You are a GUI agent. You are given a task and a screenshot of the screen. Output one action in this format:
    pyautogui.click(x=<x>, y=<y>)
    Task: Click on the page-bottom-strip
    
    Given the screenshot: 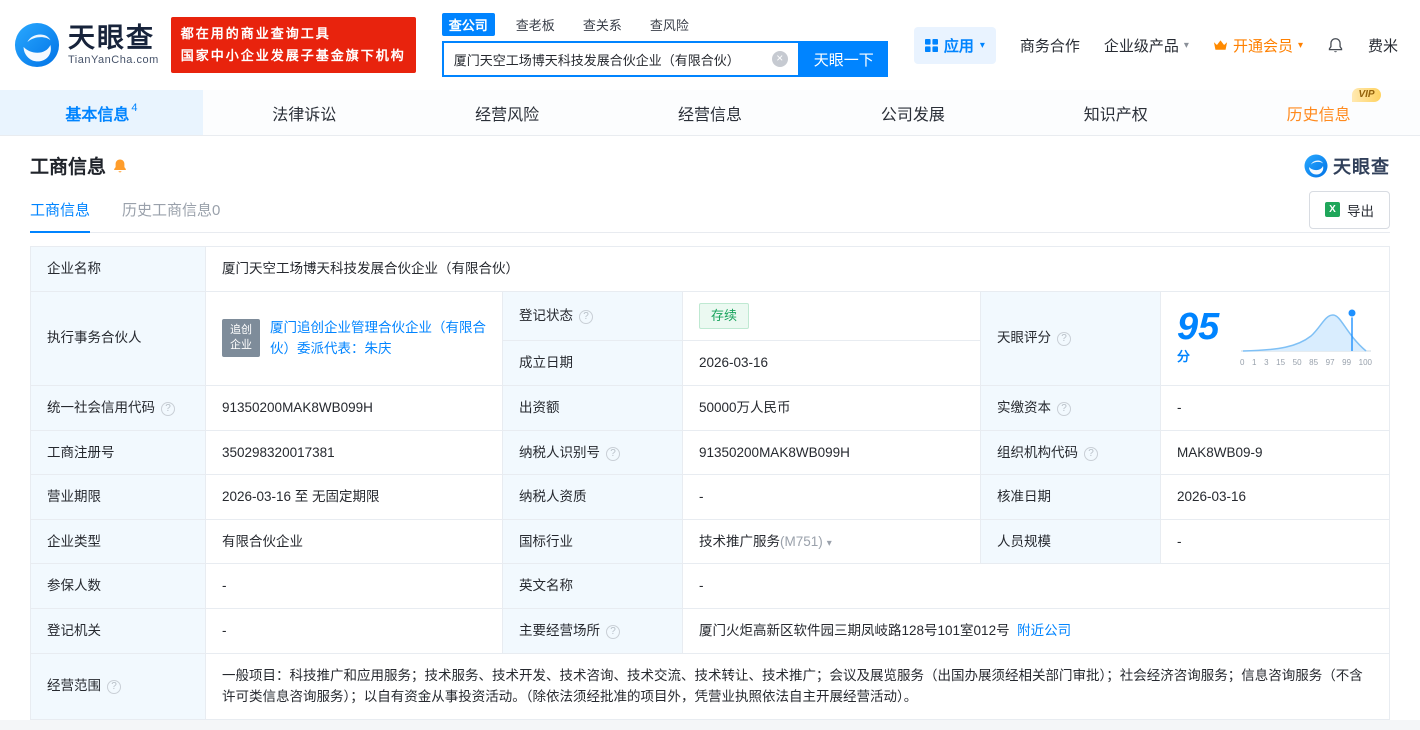 What is the action you would take?
    pyautogui.click(x=710, y=725)
    